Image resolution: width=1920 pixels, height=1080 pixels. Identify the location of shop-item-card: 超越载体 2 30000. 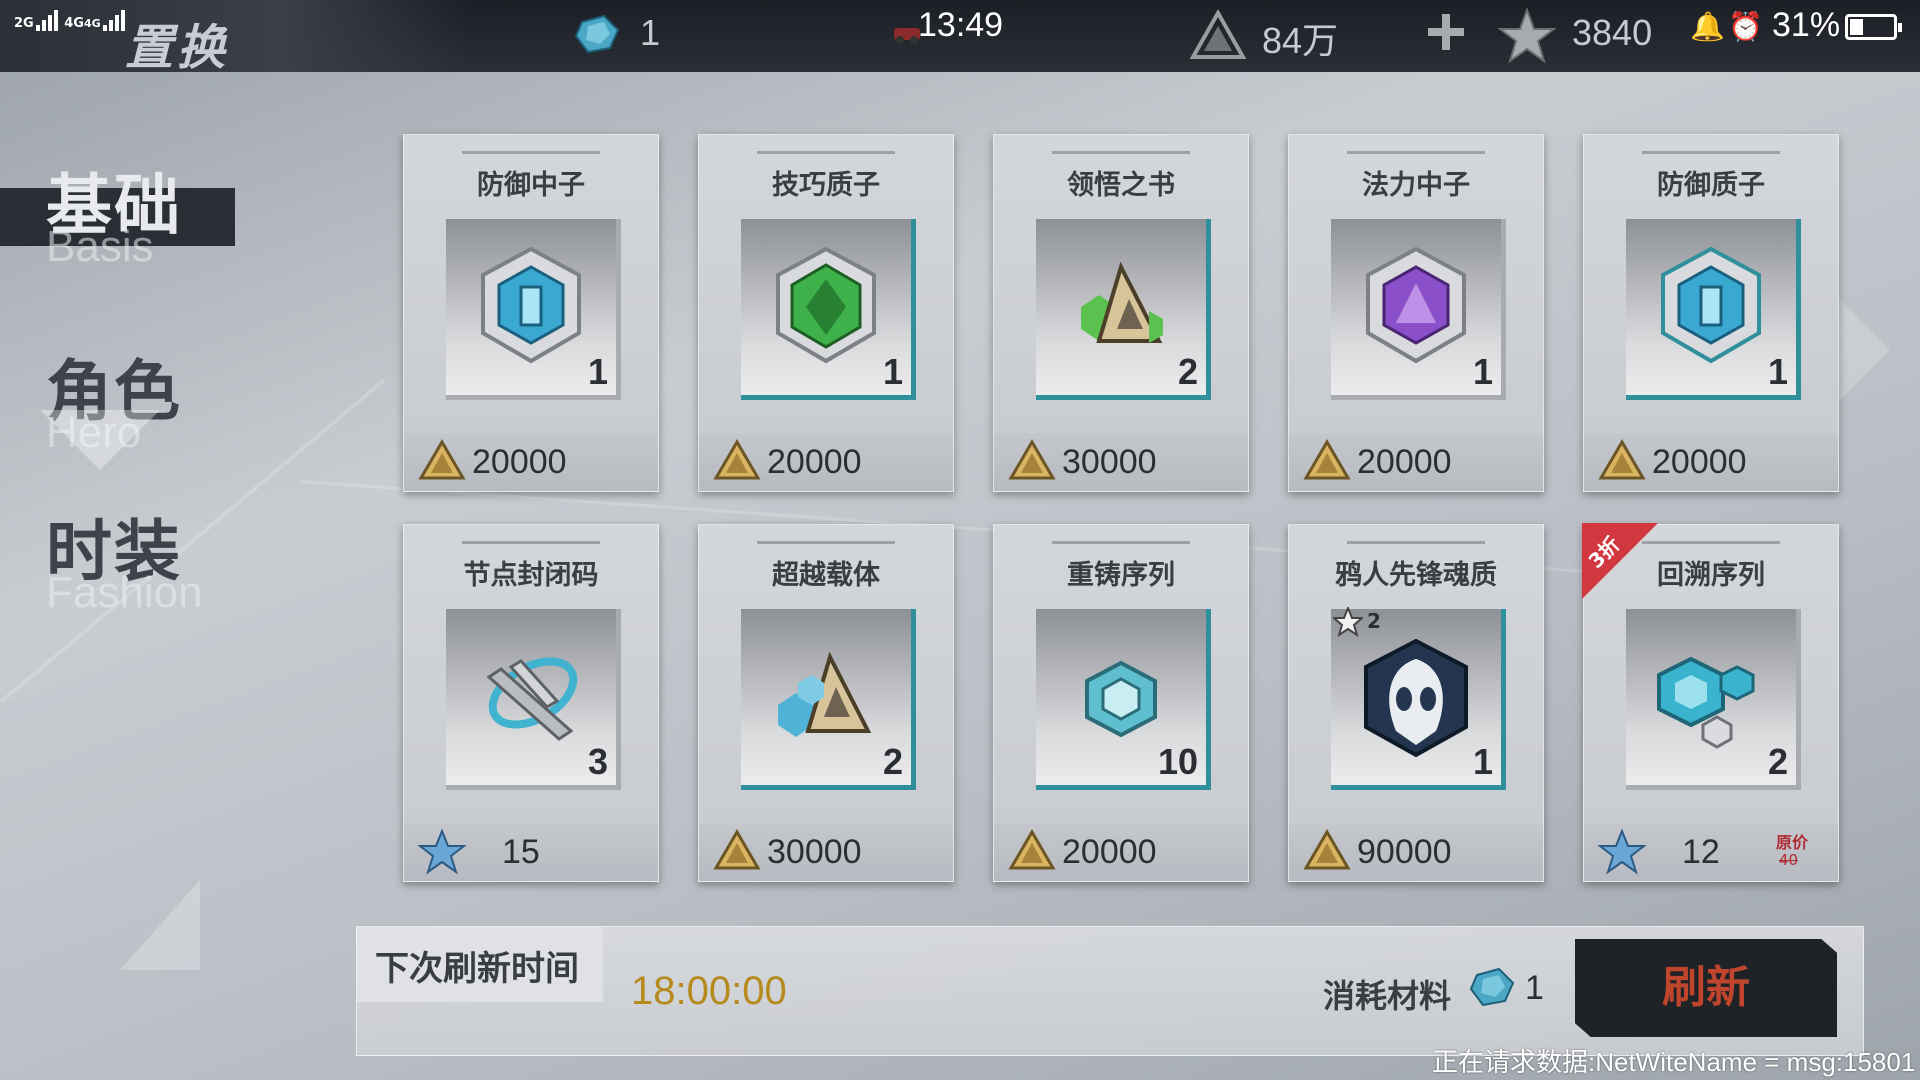
(826, 703).